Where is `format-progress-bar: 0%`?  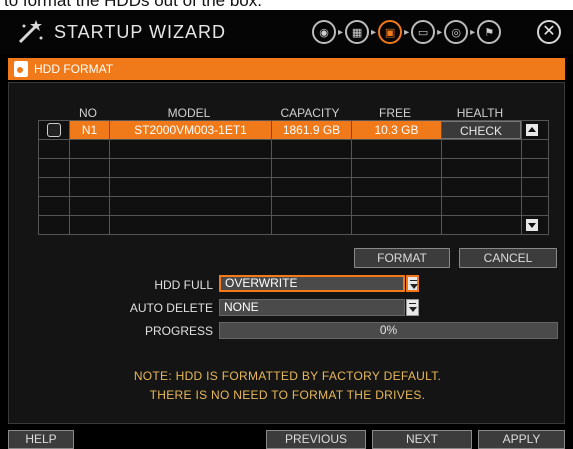
format-progress-bar: 0% is located at coordinates (388, 330).